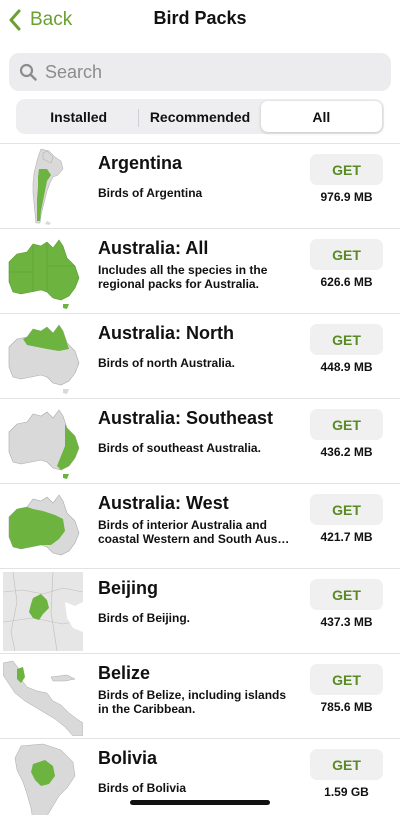  Describe the element at coordinates (346, 452) in the screenshot. I see `pack-size: 436.2 MB` at that location.